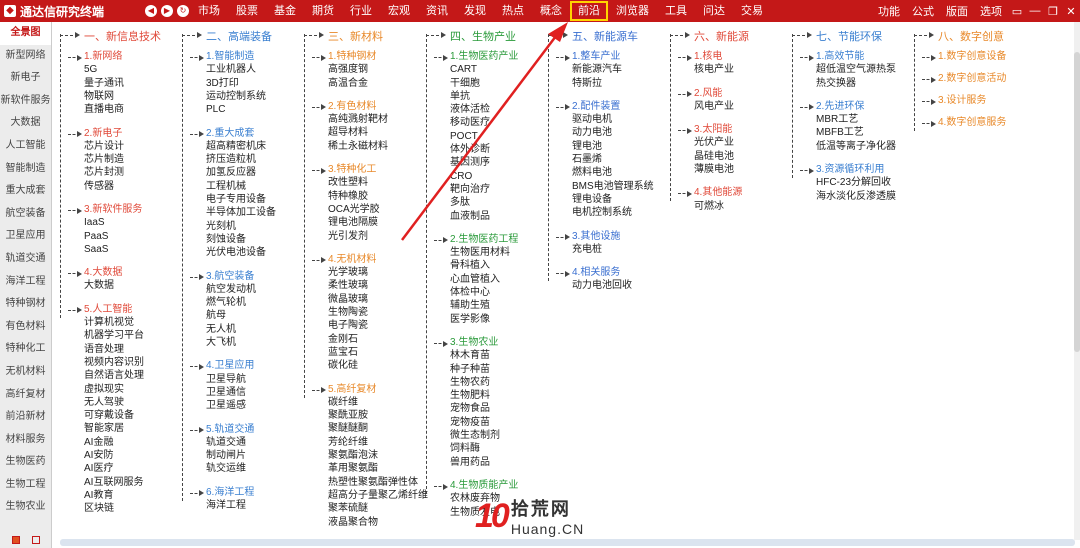 The width and height of the screenshot is (1080, 548). I want to click on sub-group-title: 6.海洋工程, so click(230, 492).